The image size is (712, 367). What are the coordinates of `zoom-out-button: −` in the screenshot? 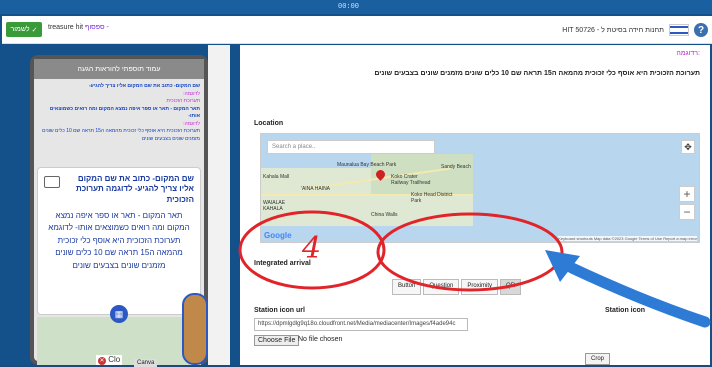 It's located at (687, 212).